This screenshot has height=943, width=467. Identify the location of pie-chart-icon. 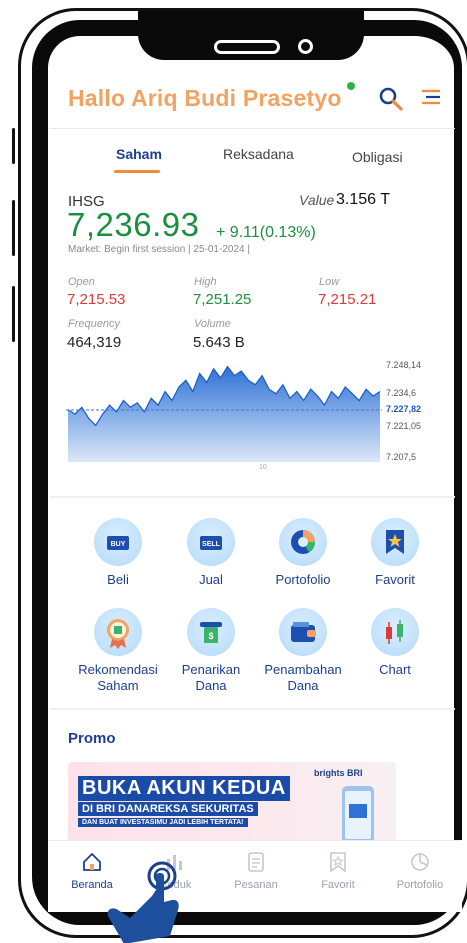
(303, 542).